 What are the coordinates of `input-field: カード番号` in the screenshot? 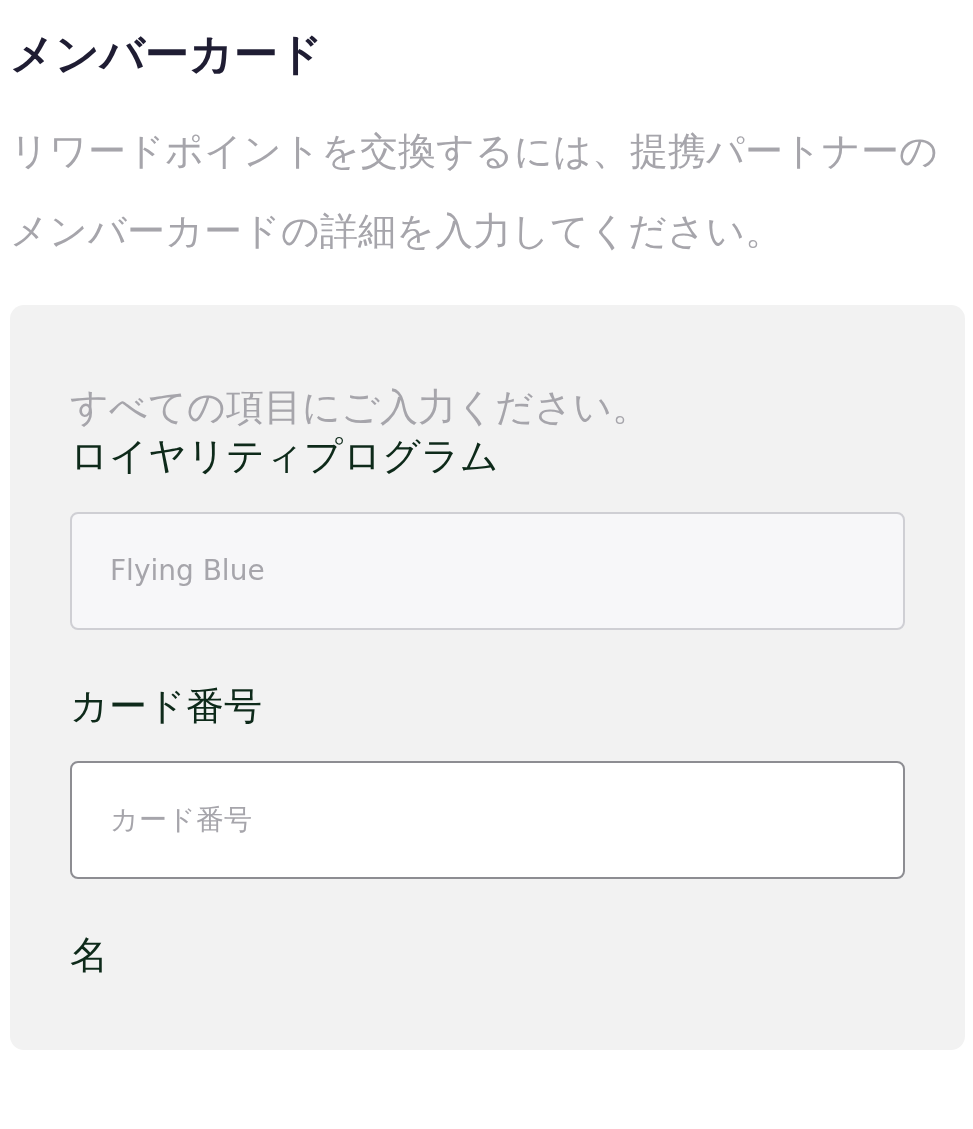 It's located at (487, 819).